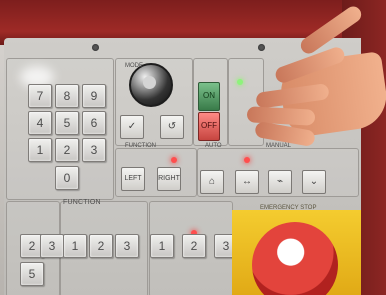  Describe the element at coordinates (169, 179) in the screenshot. I see `right-button: RIGHT` at that location.